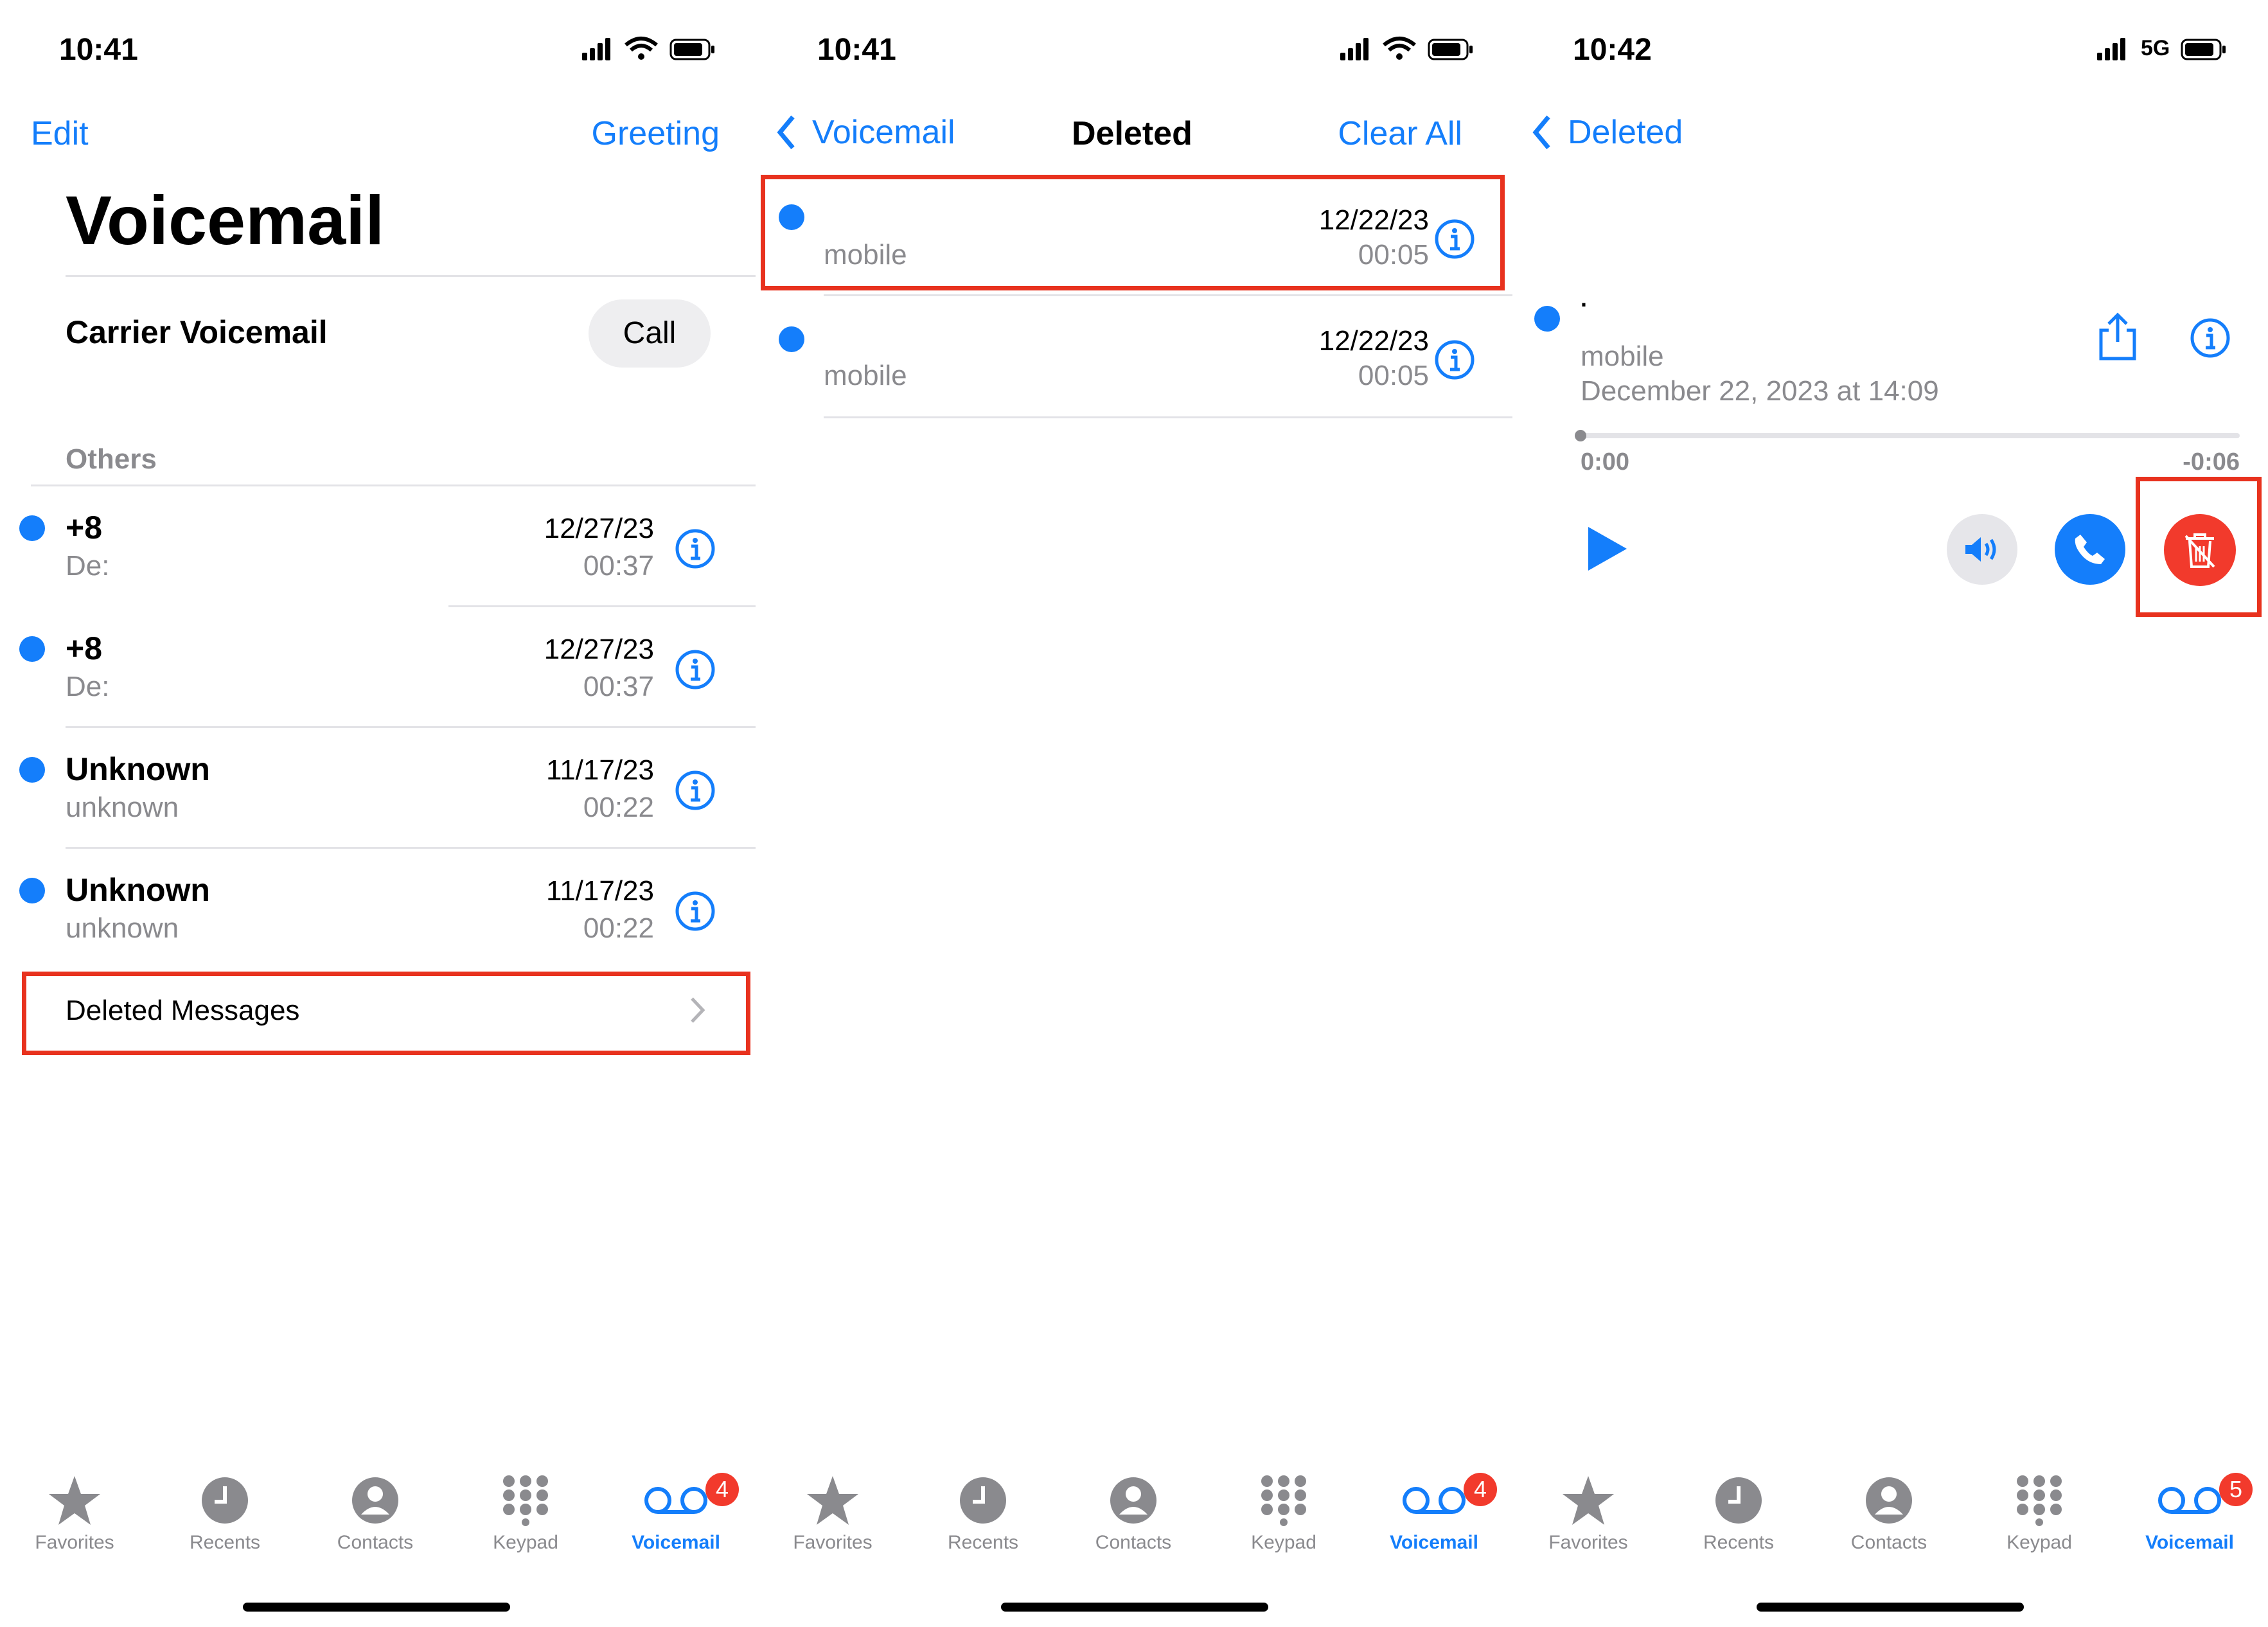 This screenshot has height=1627, width=2268. What do you see at coordinates (1584, 298) in the screenshot?
I see `caller-name: .` at bounding box center [1584, 298].